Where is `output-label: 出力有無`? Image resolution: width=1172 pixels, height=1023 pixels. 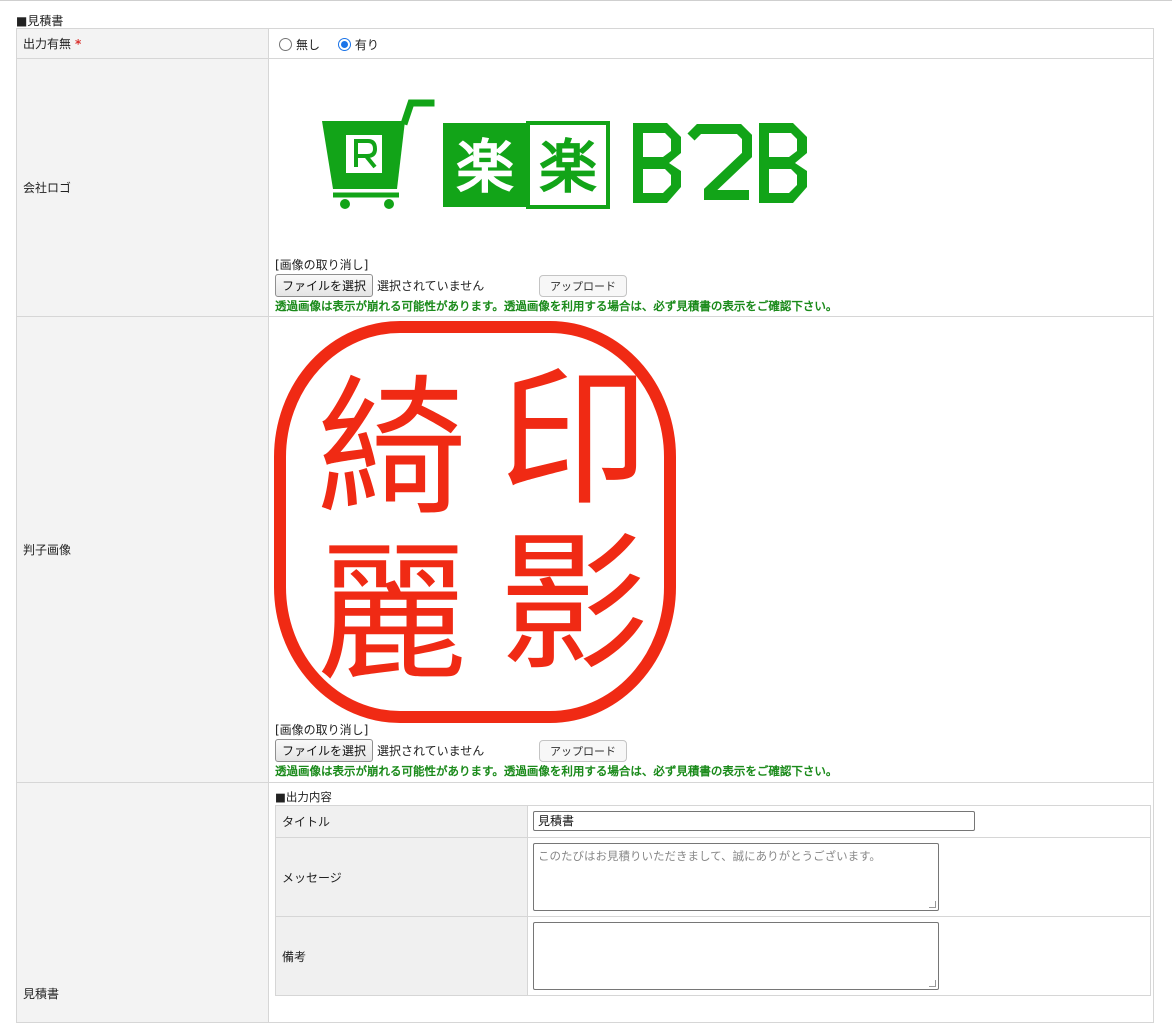
output-label: 出力有無 is located at coordinates (47, 44).